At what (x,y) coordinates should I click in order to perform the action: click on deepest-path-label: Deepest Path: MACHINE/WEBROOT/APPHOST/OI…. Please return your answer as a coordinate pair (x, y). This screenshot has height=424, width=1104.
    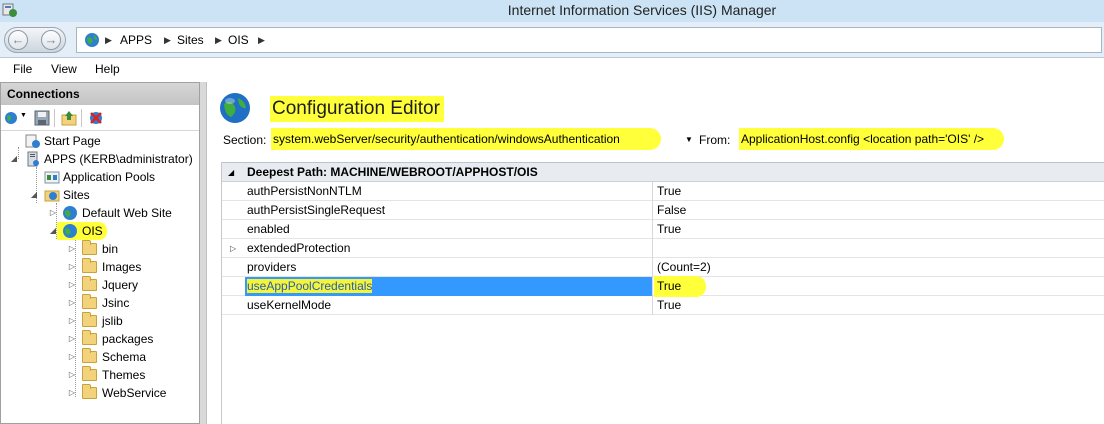
    Looking at the image, I should click on (392, 172).